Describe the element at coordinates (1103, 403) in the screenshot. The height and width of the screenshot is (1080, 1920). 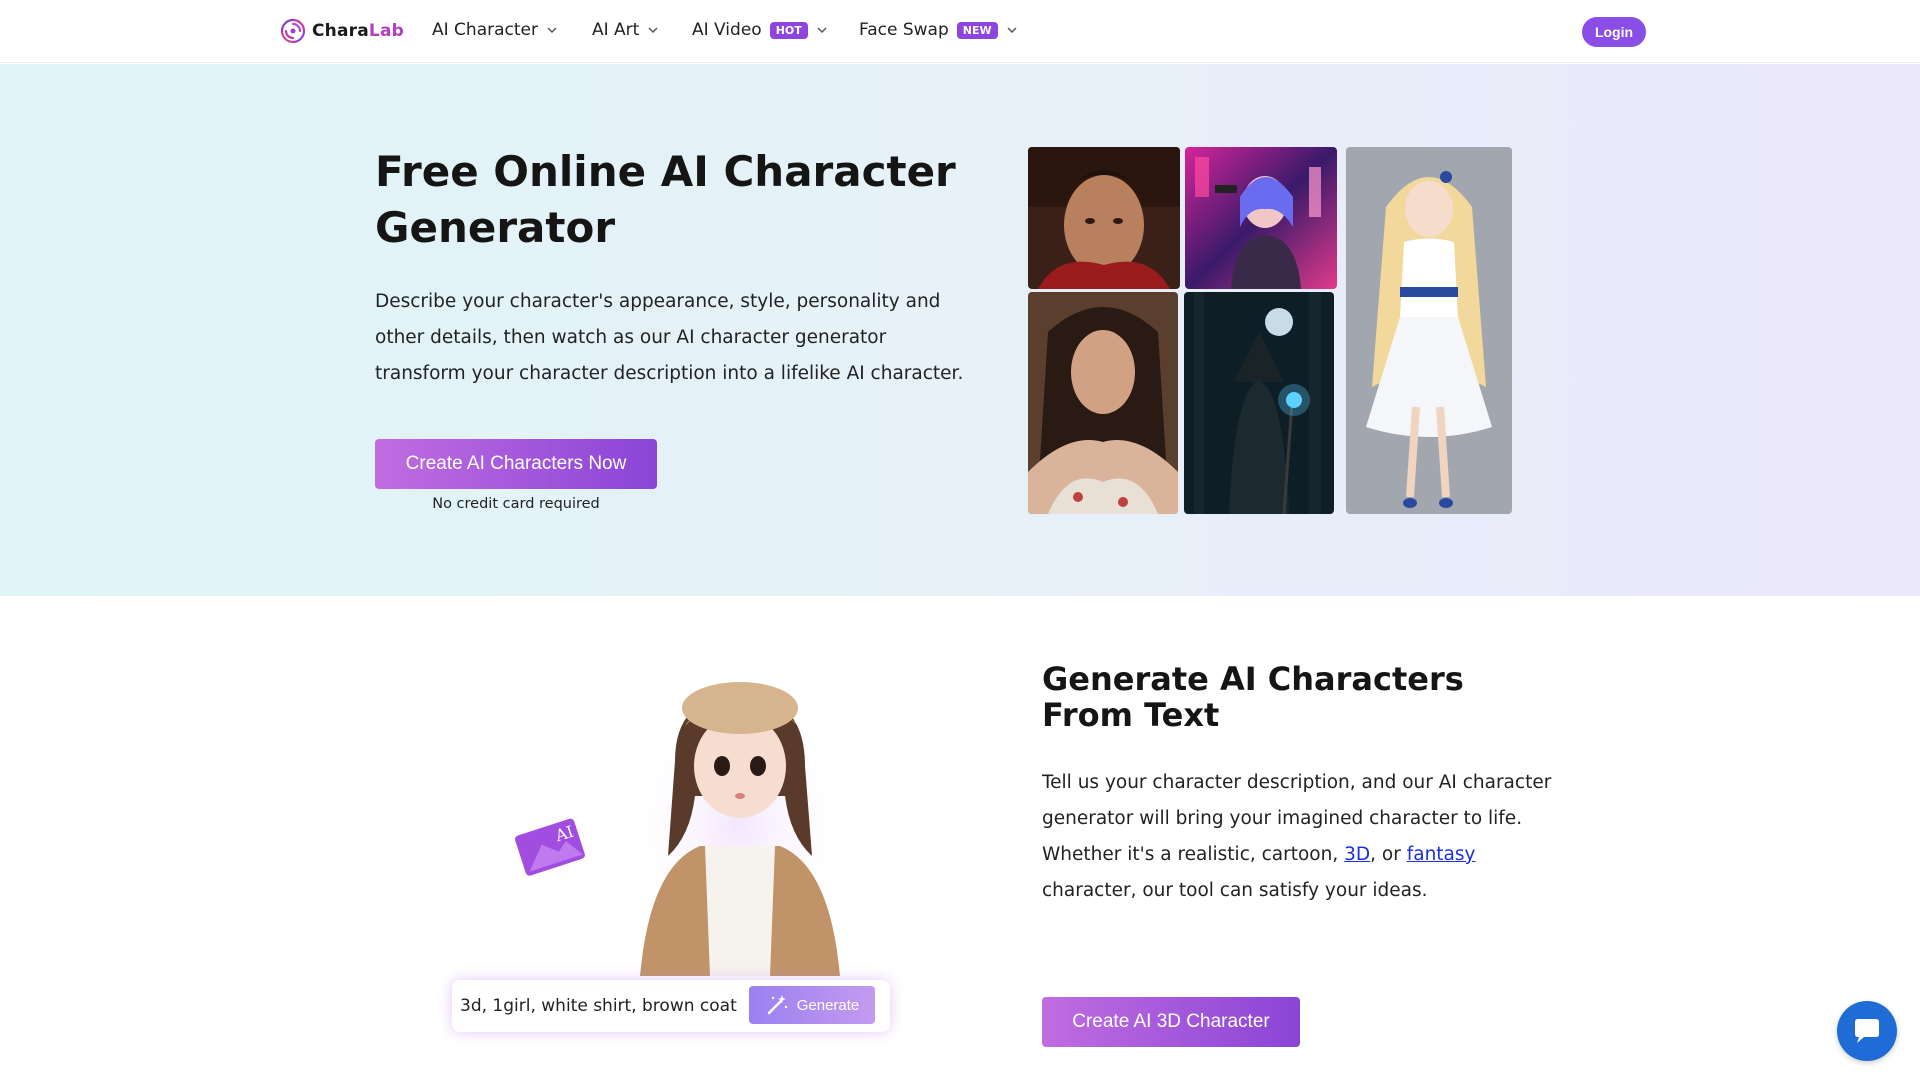
I see `sample-image-woman-portrait` at that location.